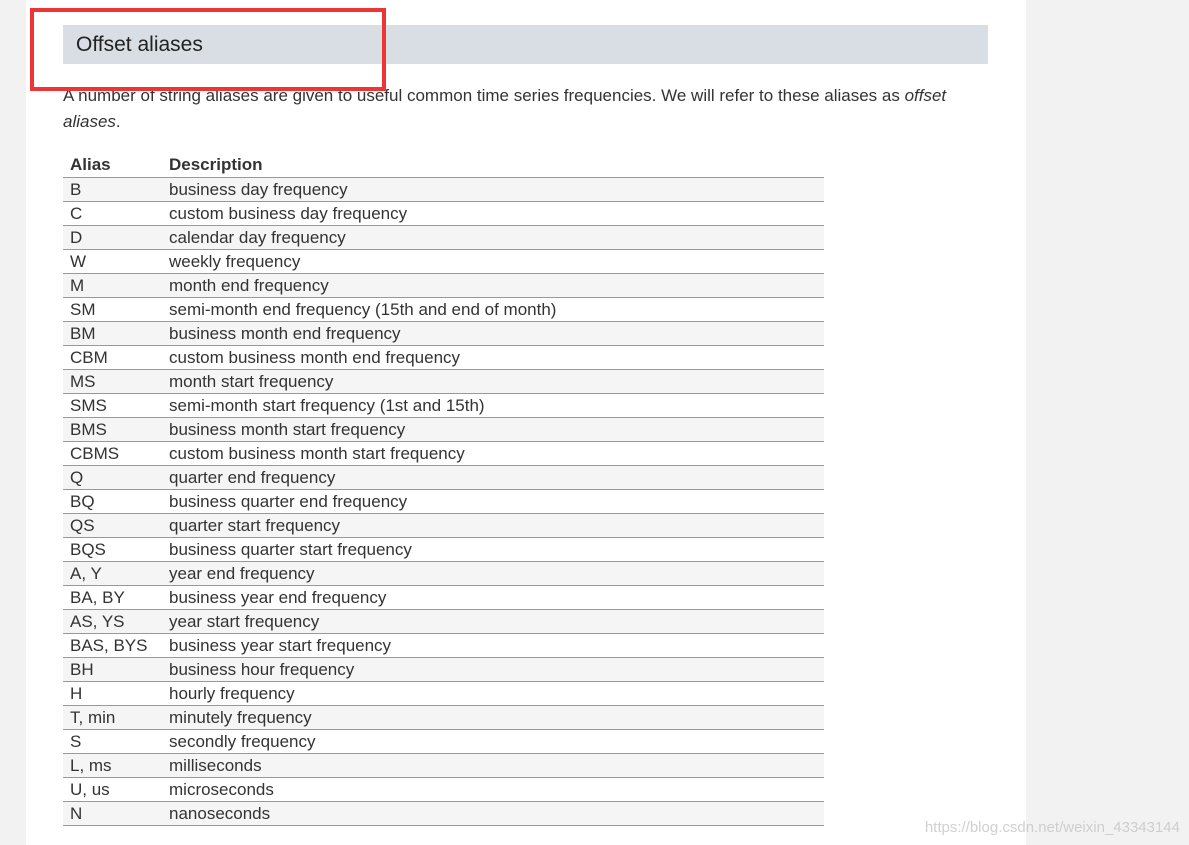 The image size is (1189, 845). I want to click on table-row: BH business hour frequency, so click(443, 669).